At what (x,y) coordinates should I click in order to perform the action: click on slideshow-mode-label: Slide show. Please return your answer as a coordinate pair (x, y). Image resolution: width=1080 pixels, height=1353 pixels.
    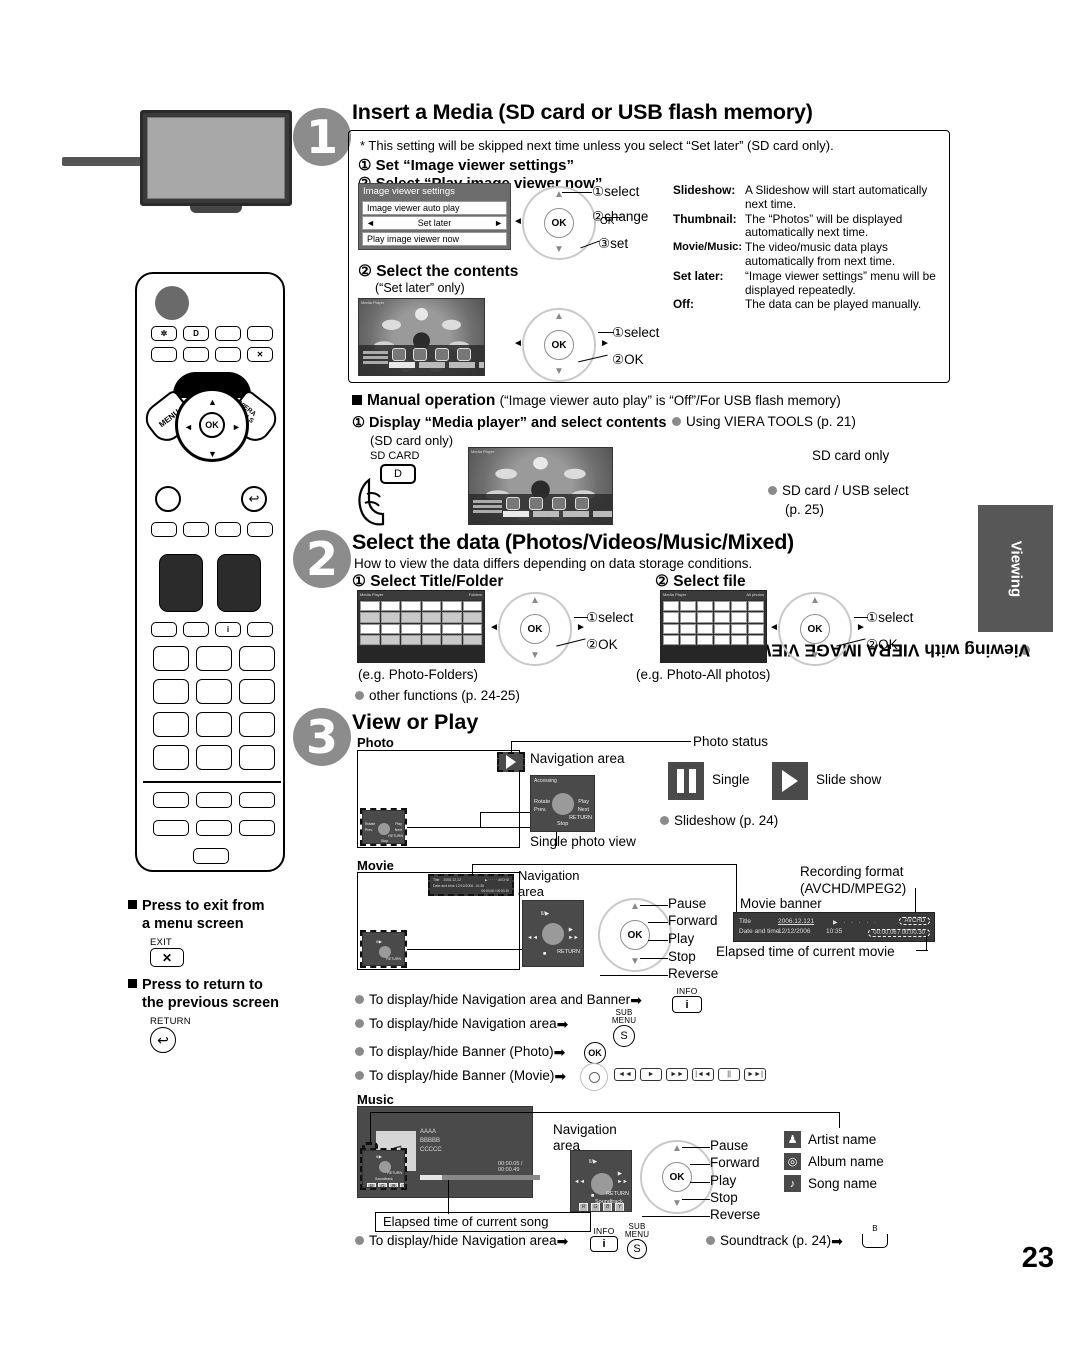
    Looking at the image, I should click on (849, 779).